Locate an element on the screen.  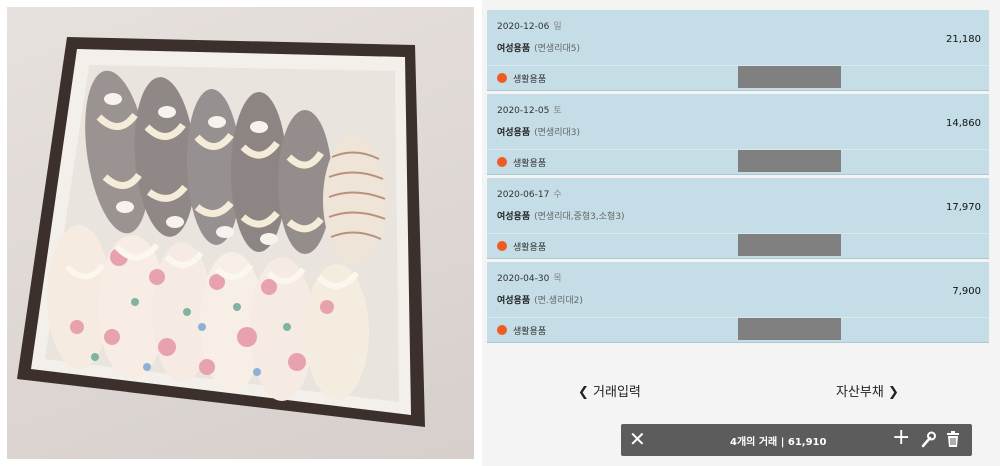
nav-prev-button: ❮ 거래입력 is located at coordinates (609, 390).